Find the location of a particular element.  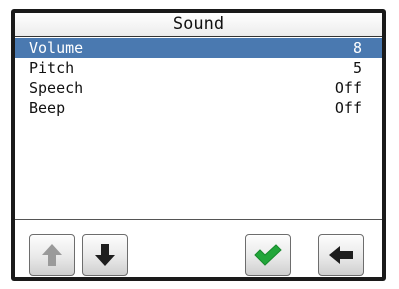

scroll-up-button is located at coordinates (52, 255).